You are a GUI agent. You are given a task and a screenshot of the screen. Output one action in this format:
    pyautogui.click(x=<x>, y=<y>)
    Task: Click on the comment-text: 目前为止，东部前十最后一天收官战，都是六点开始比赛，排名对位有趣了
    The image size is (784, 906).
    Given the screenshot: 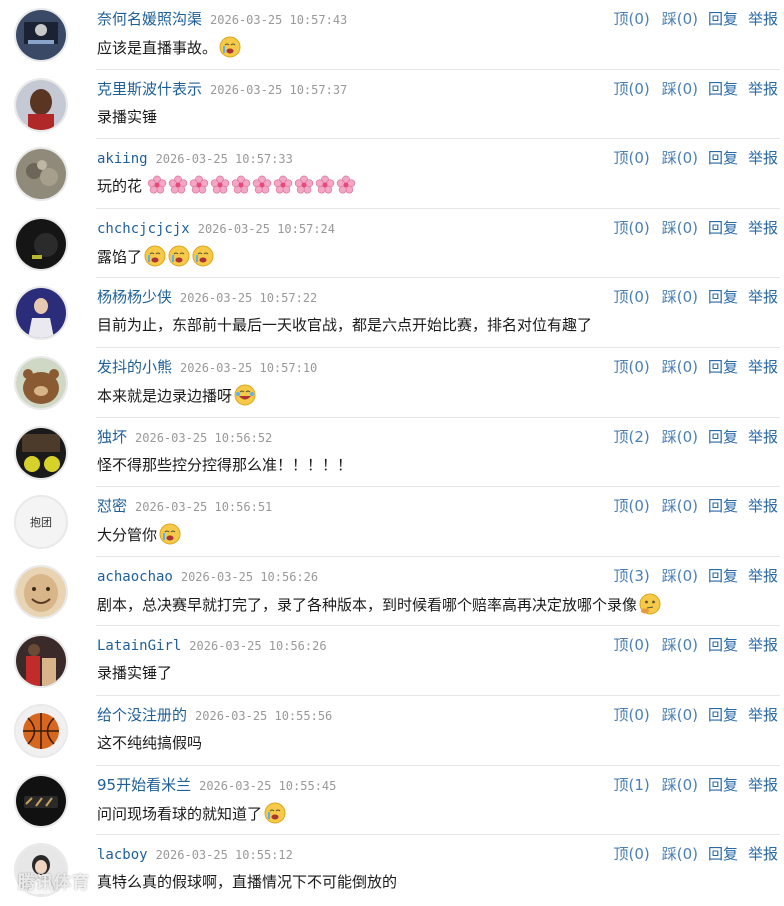 What is the action you would take?
    pyautogui.click(x=345, y=325)
    